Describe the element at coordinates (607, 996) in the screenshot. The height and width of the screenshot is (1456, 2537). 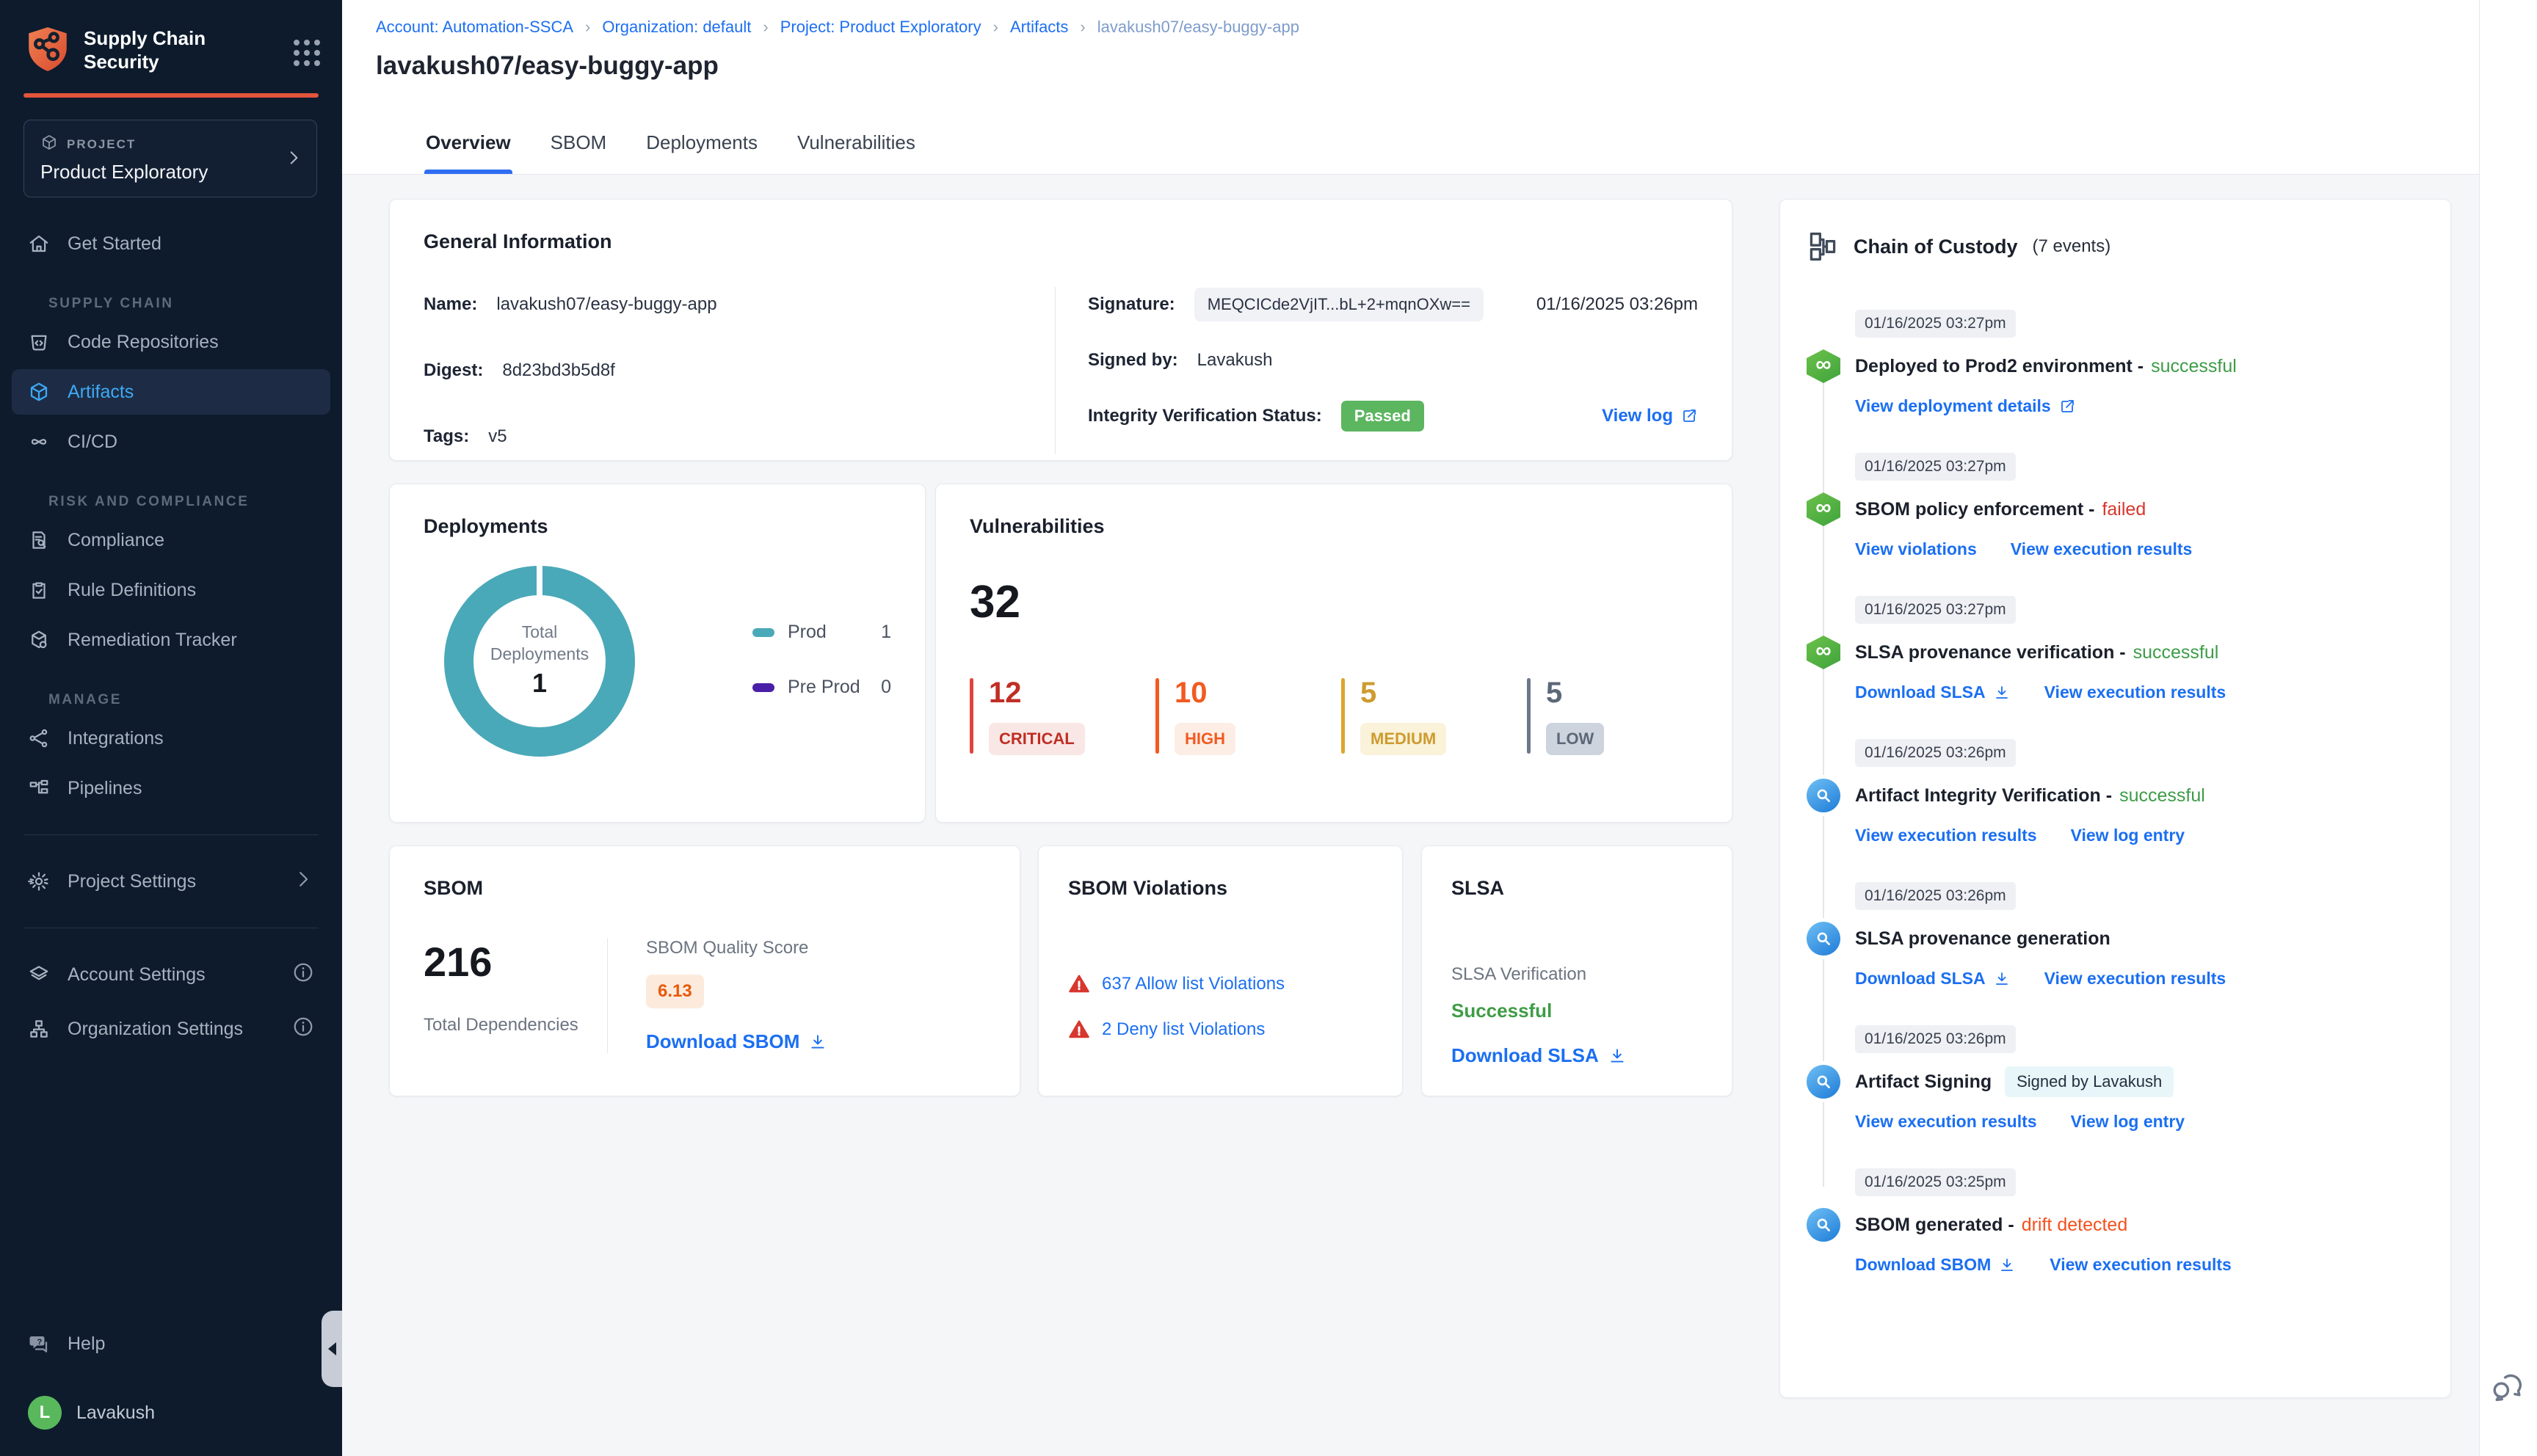
I see `divider` at that location.